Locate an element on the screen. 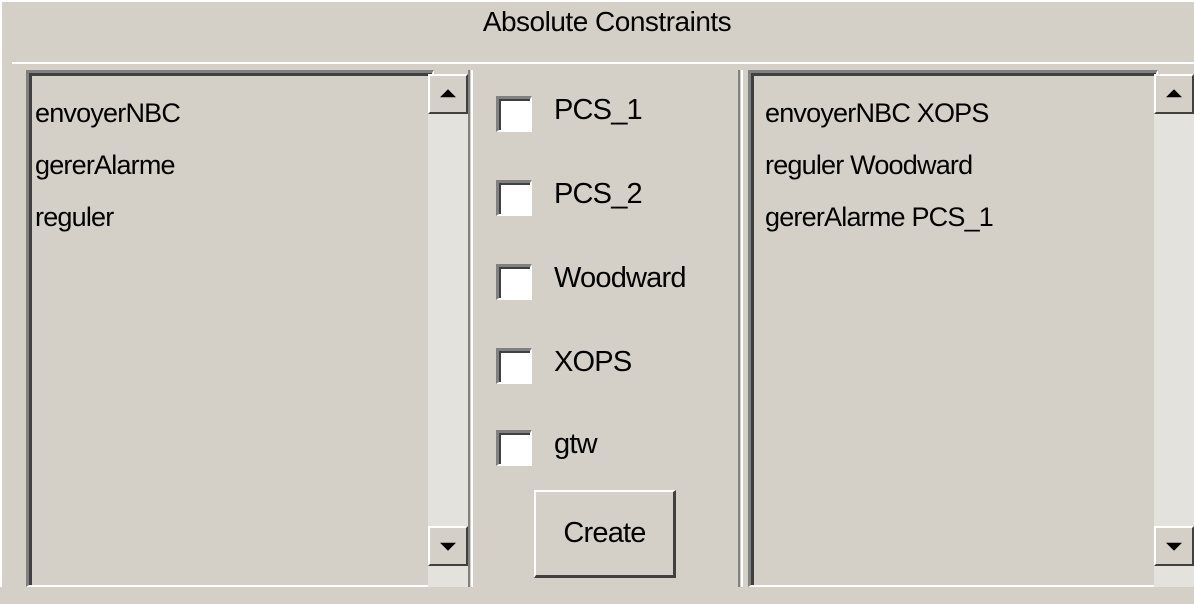  list-item: reguler is located at coordinates (107, 217).